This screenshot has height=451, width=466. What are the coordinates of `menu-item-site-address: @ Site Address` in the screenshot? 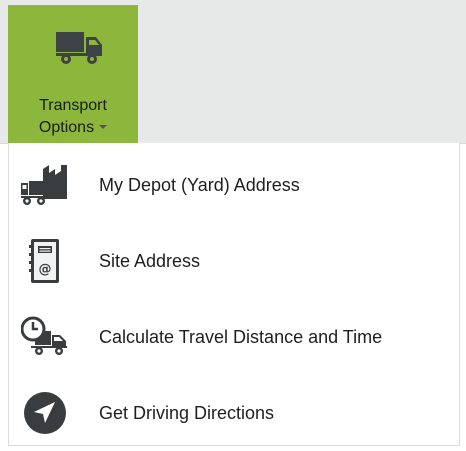 It's located at (234, 261).